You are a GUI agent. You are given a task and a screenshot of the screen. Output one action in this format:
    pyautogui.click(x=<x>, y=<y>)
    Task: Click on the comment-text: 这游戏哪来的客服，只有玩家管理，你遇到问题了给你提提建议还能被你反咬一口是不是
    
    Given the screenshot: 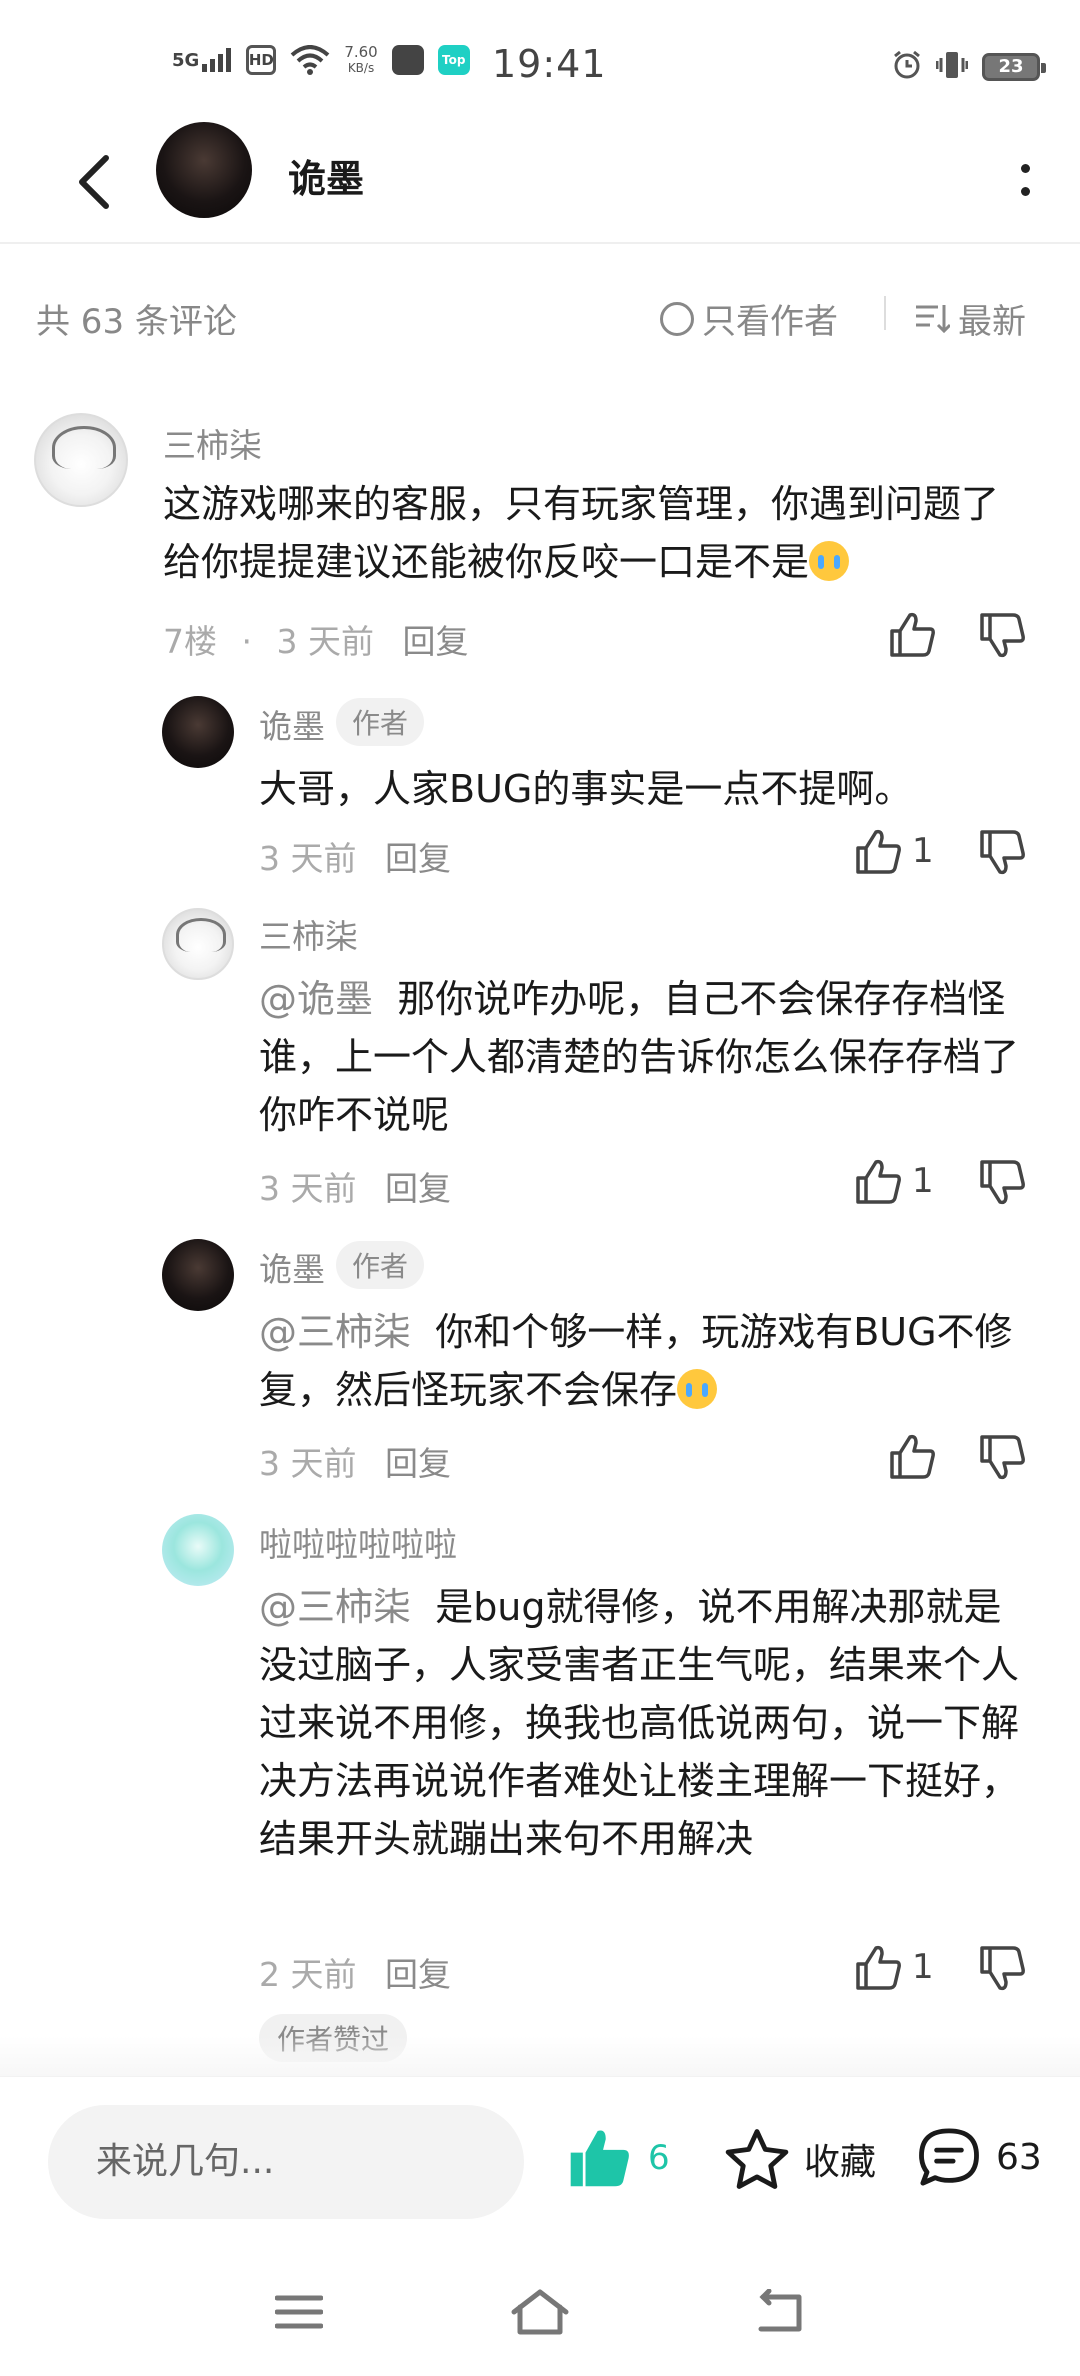 What is the action you would take?
    pyautogui.click(x=581, y=533)
    